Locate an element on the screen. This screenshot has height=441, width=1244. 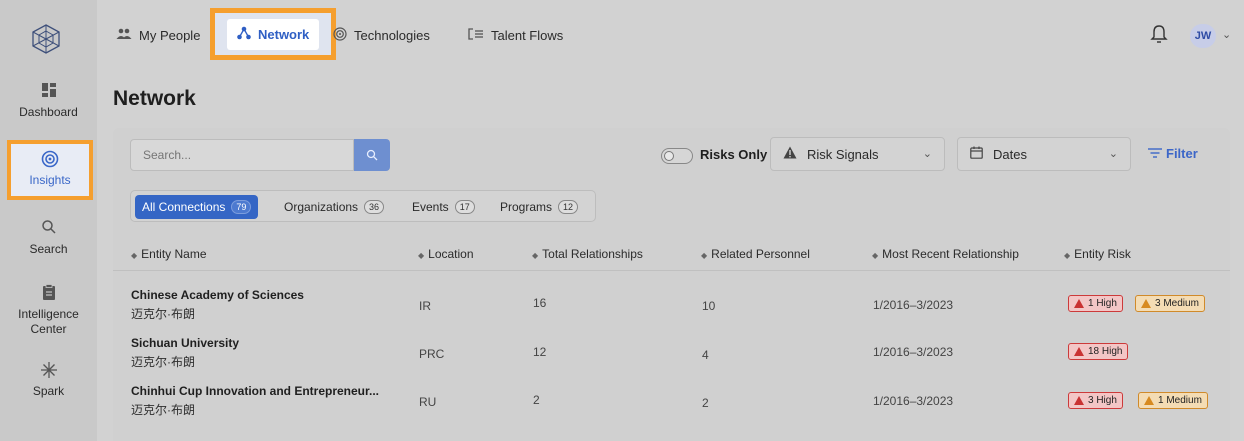
related-personnel-cell: 2 is located at coordinates (705, 403).